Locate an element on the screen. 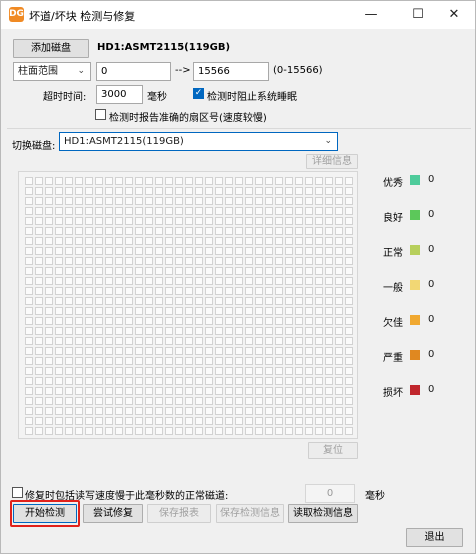 This screenshot has height=554, width=476. save-check-info-button: 保存检测信息 is located at coordinates (250, 513).